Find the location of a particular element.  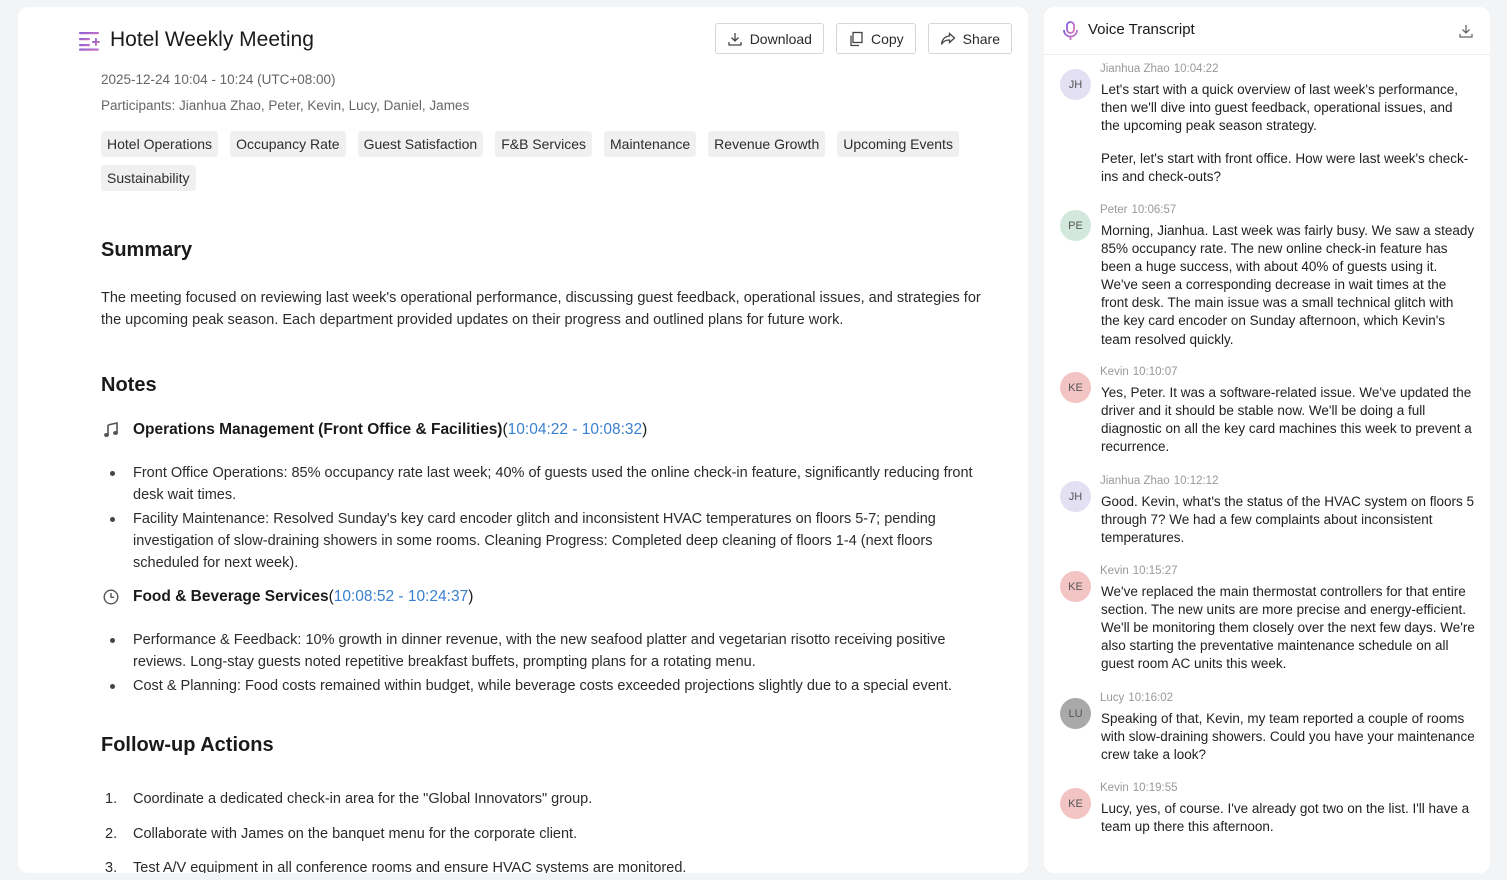

clock-icon is located at coordinates (111, 597).